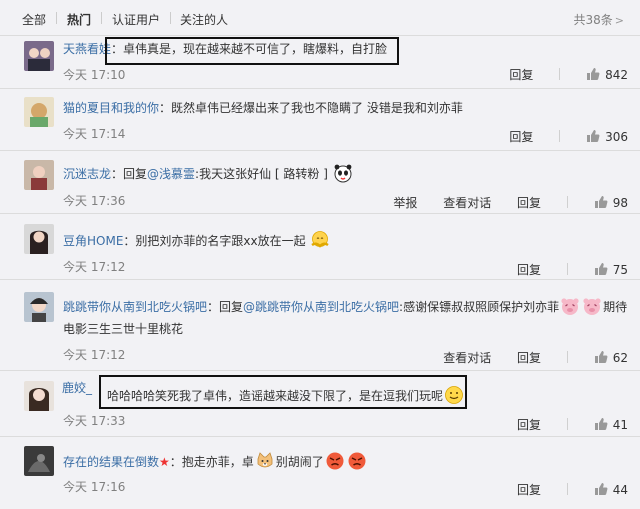  What do you see at coordinates (620, 270) in the screenshot?
I see `like-count: 75` at bounding box center [620, 270].